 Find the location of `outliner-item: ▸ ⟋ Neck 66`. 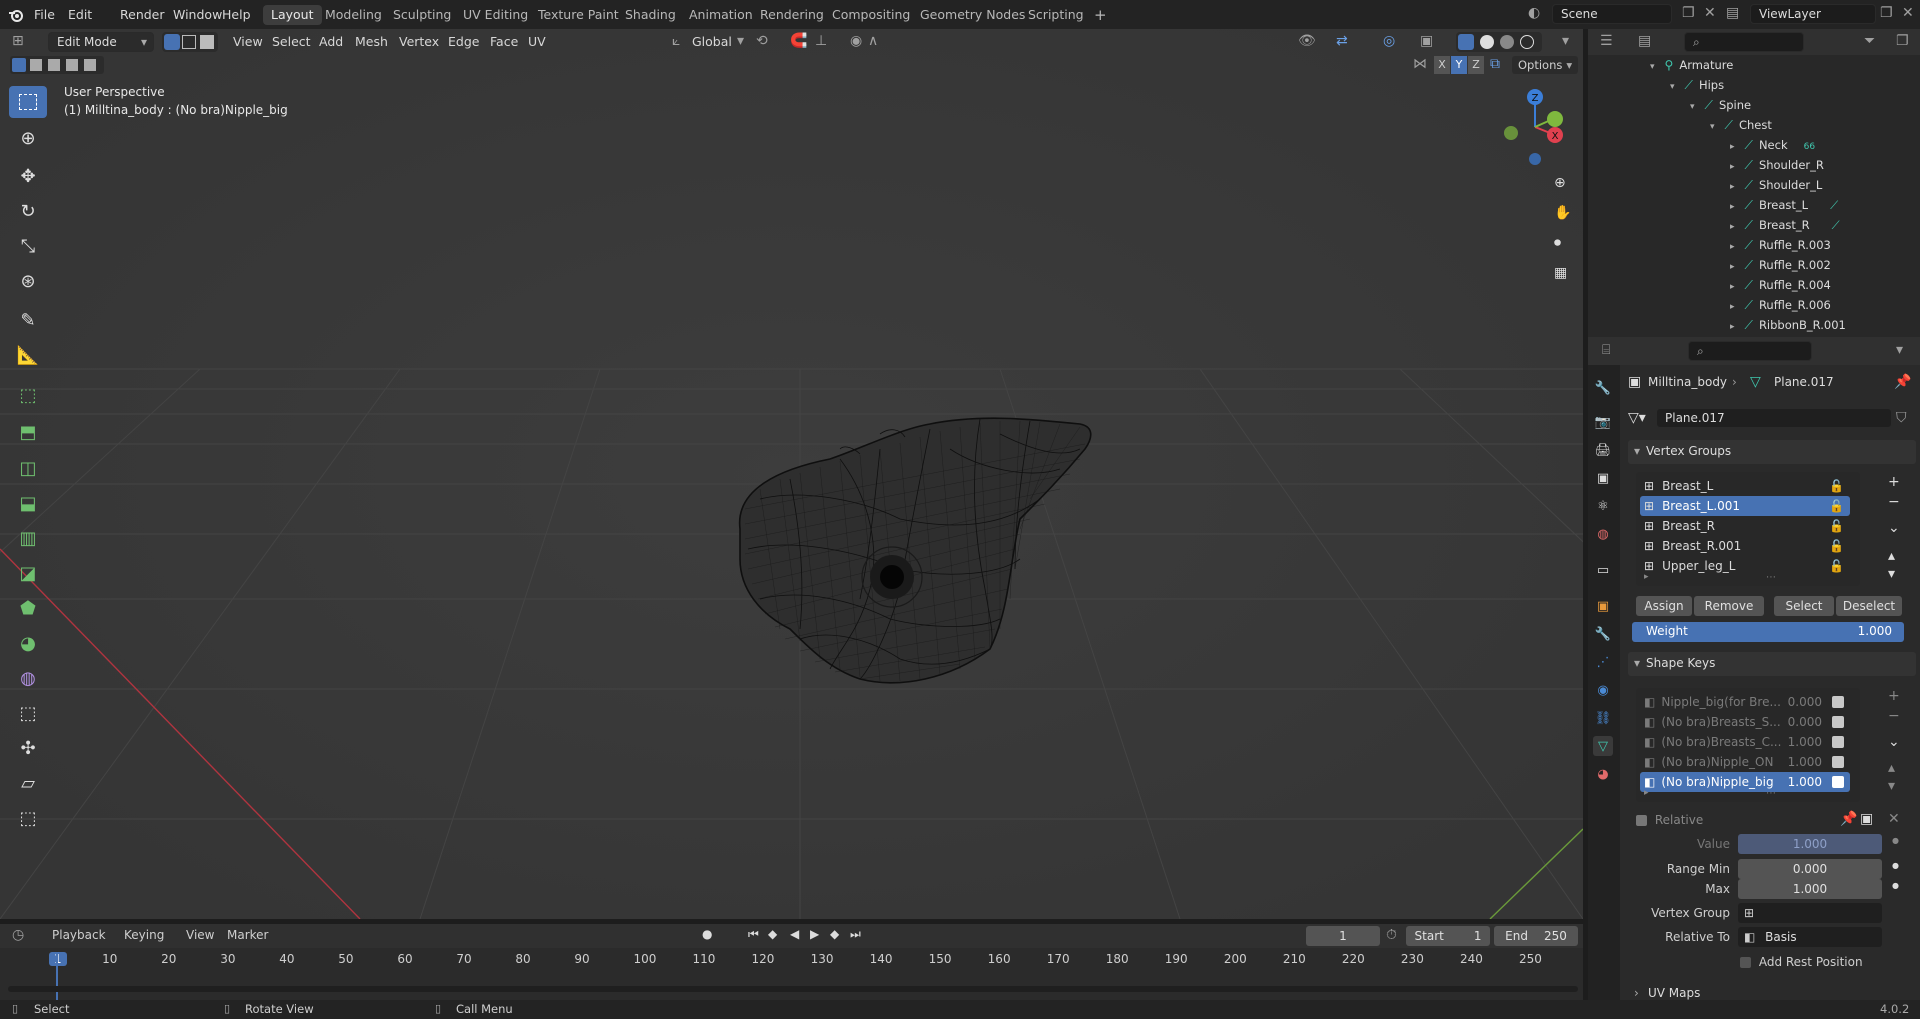

outliner-item: ▸ ⟋ Neck 66 is located at coordinates (1772, 145).